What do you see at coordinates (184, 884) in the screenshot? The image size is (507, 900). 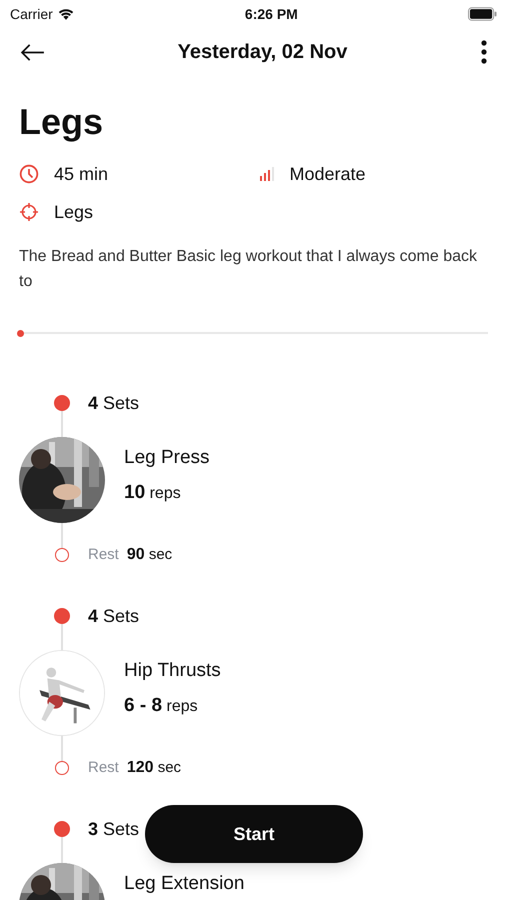 I see `exercise-name: Leg Extension` at bounding box center [184, 884].